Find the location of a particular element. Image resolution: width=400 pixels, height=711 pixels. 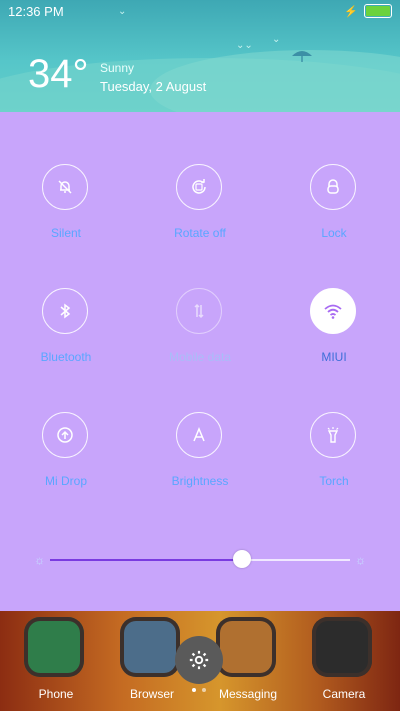

toggle-mi-drop: Mi Drop is located at coordinates (66, 460).